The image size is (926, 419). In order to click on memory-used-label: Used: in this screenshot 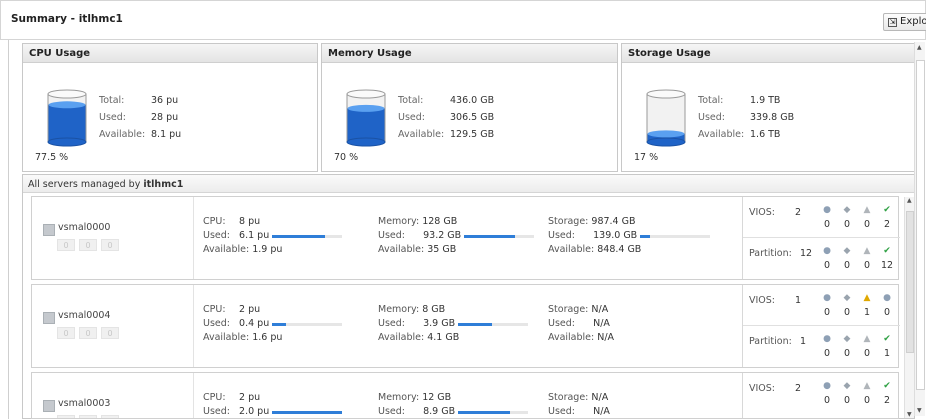, I will do `click(391, 323)`.